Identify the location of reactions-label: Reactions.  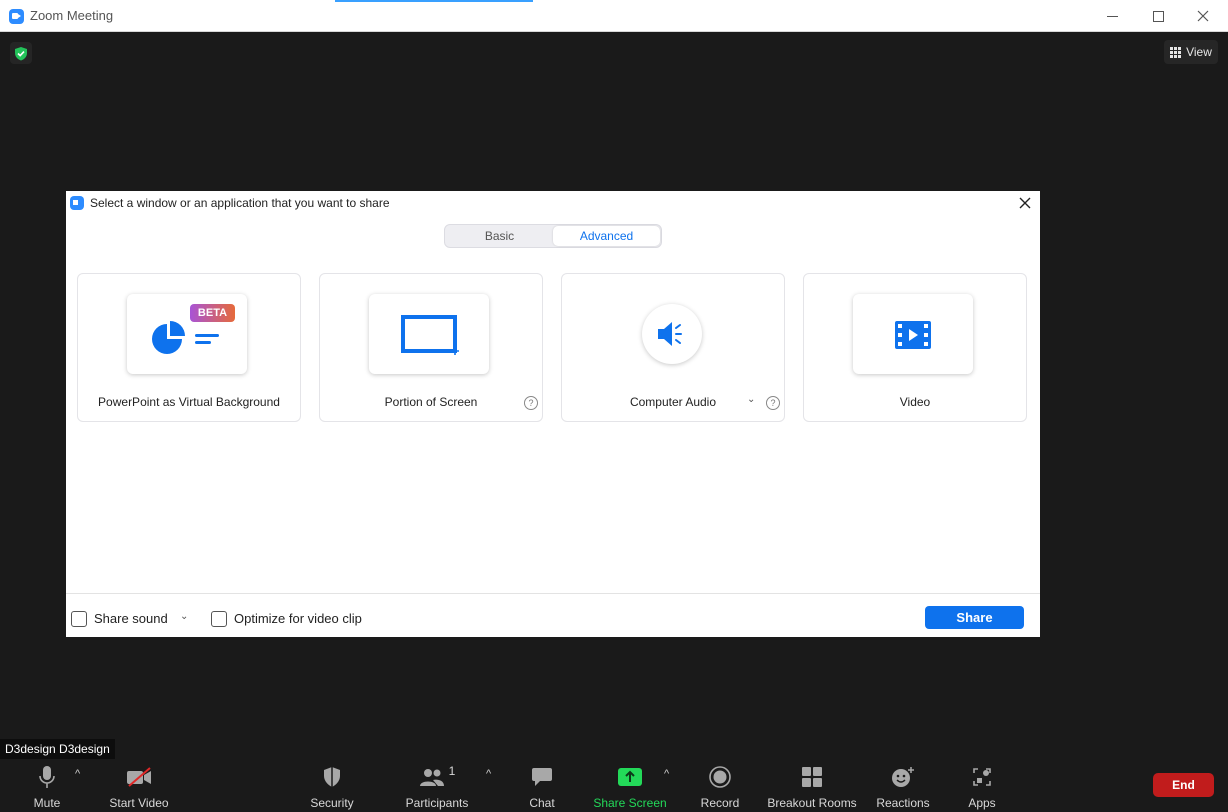
(903, 803).